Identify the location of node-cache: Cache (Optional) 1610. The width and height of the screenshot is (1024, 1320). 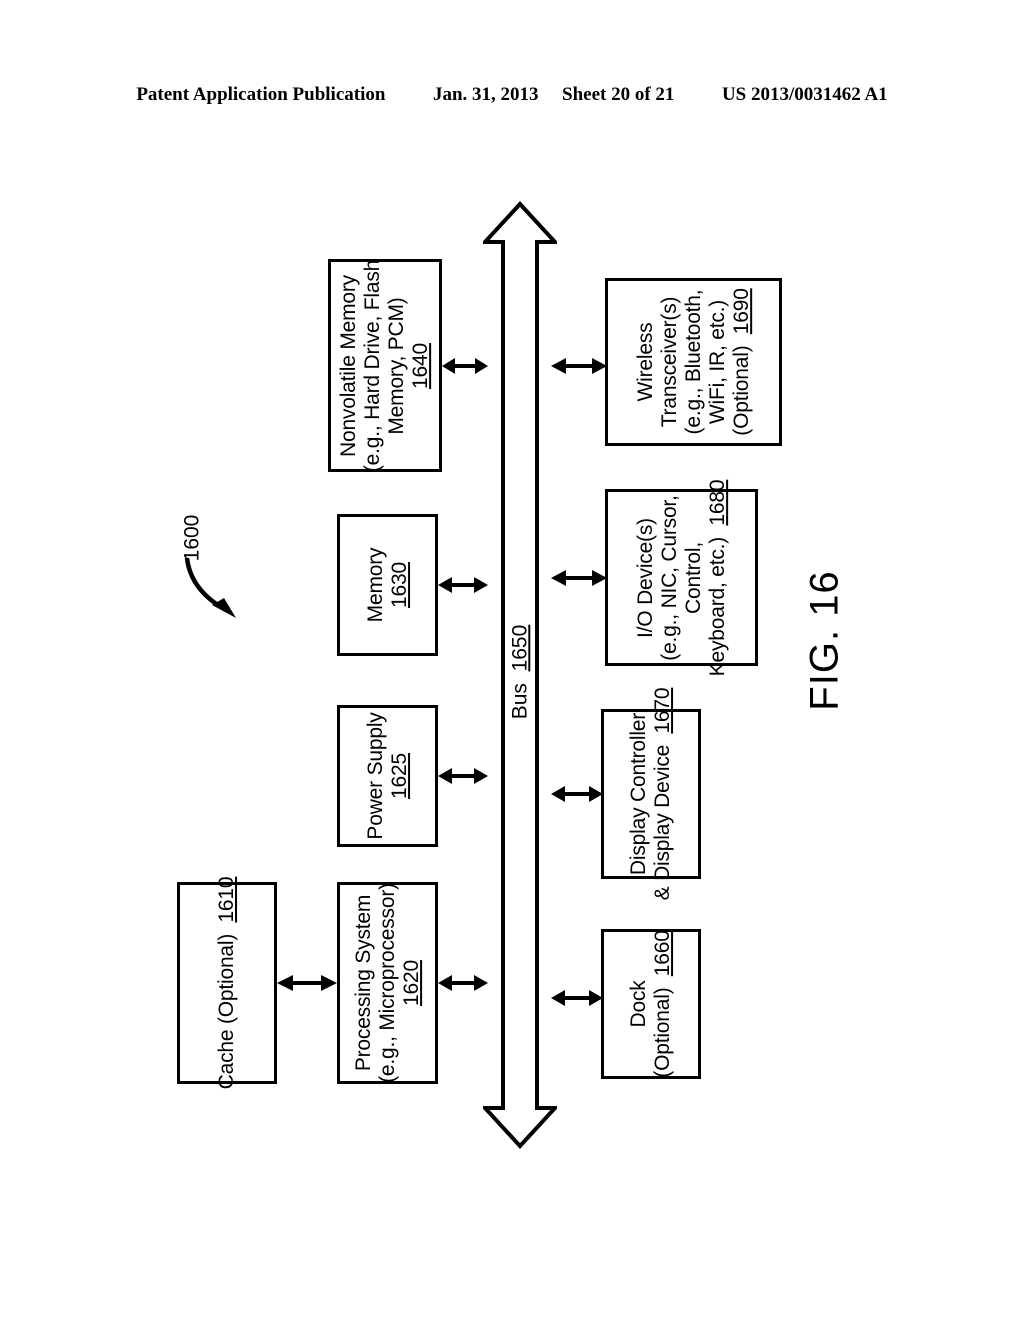
(227, 983).